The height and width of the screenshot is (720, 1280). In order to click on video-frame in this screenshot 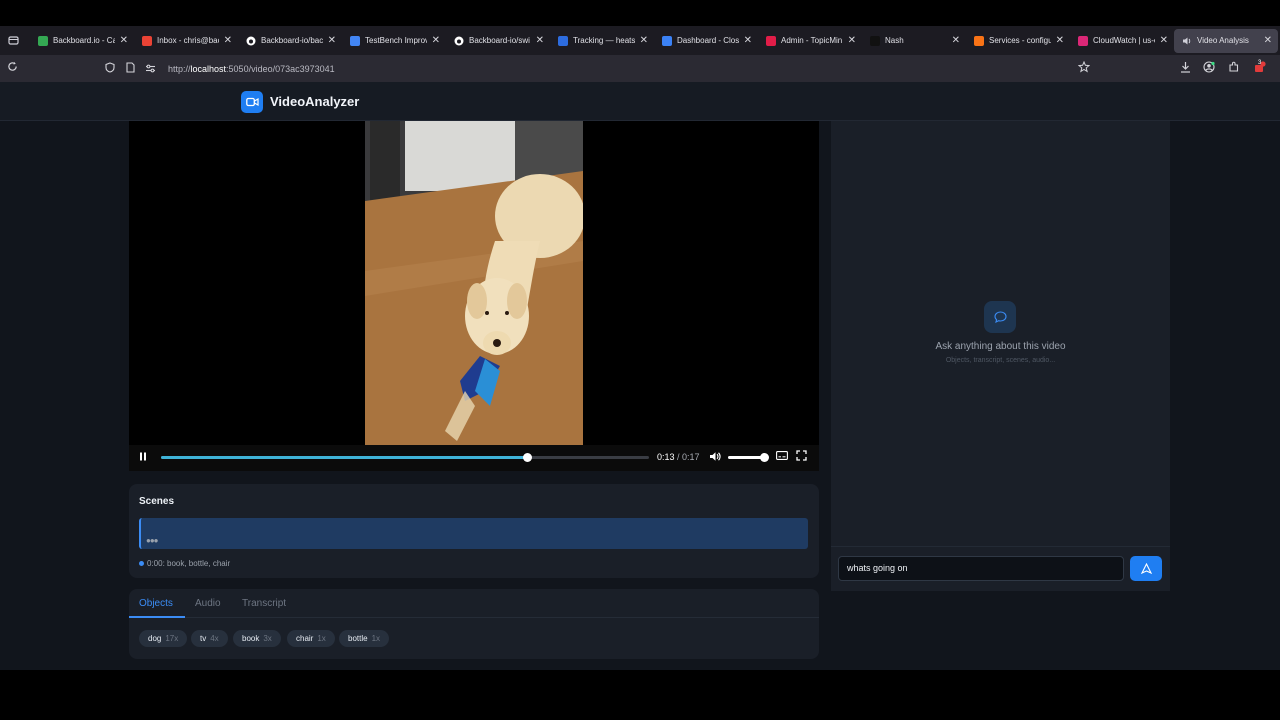, I will do `click(474, 283)`.